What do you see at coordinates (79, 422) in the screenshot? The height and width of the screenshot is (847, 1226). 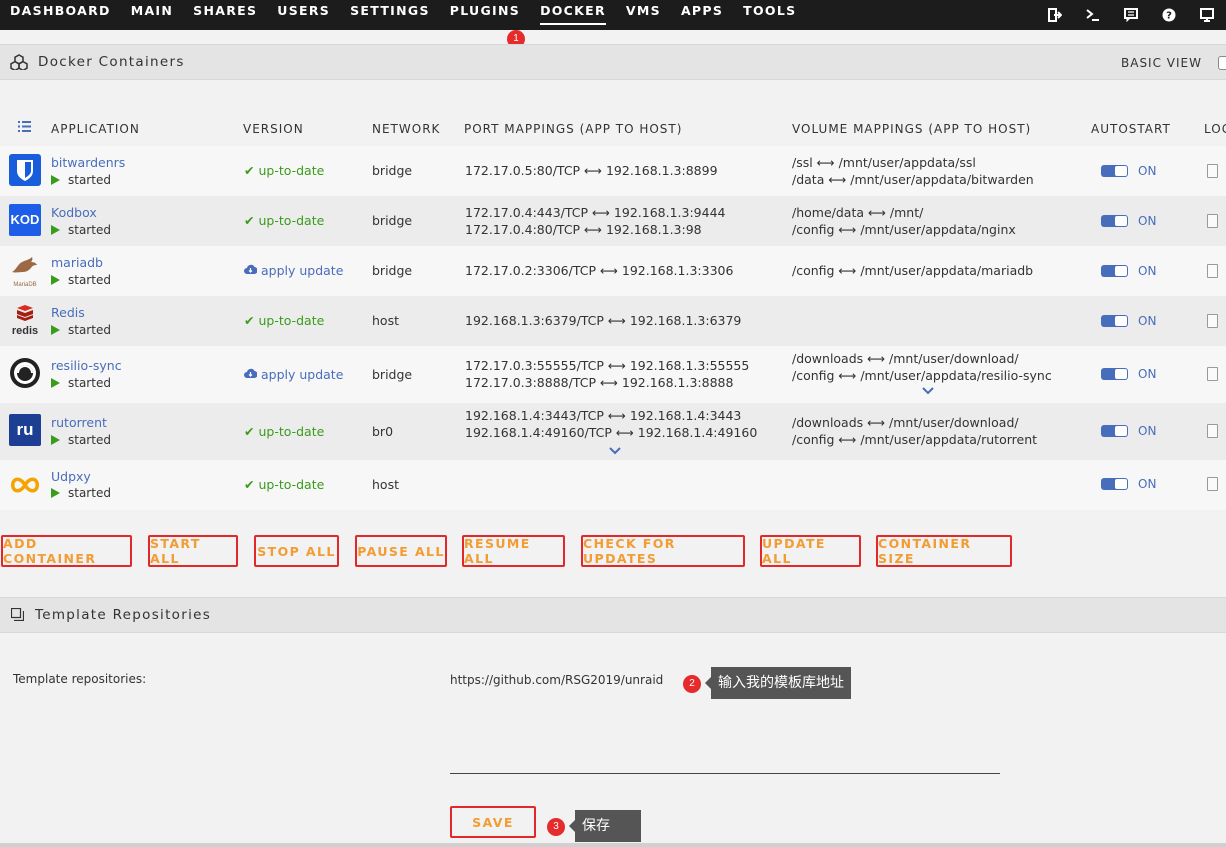 I see `app-name-link: rutorrent` at bounding box center [79, 422].